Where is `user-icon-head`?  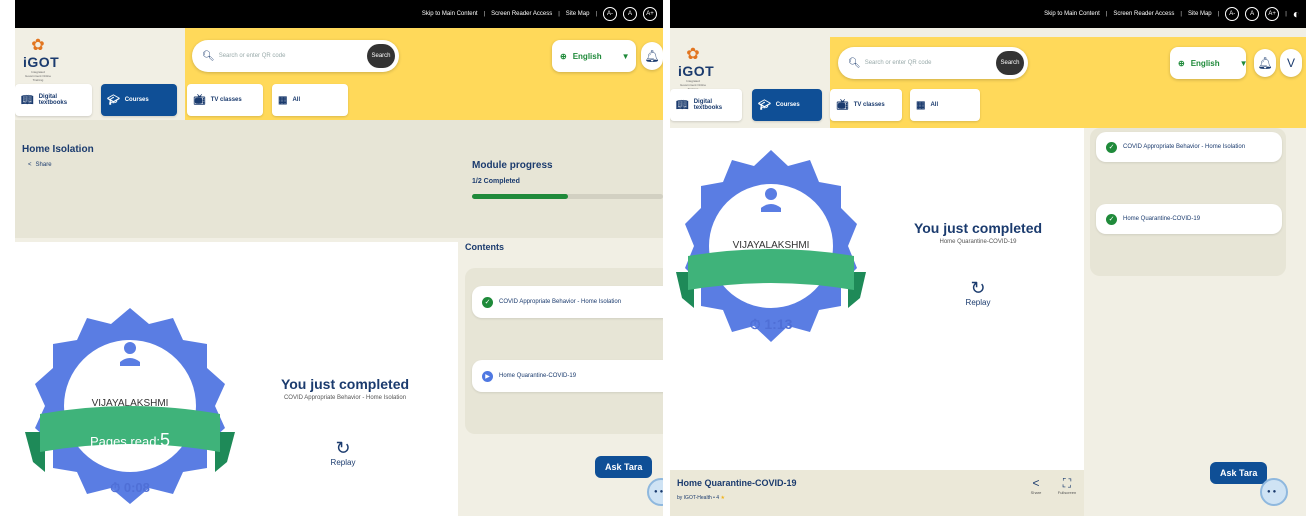
user-icon-head is located at coordinates (771, 194).